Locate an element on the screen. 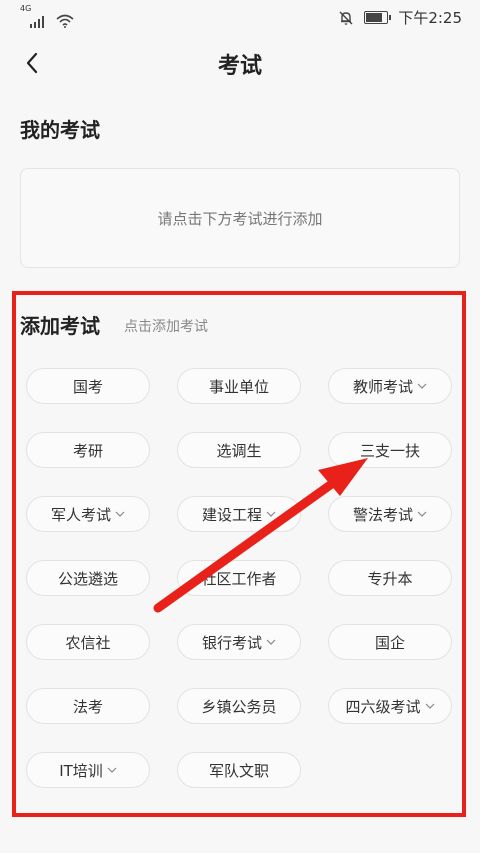 The image size is (480, 853). signal-icon is located at coordinates (37, 21).